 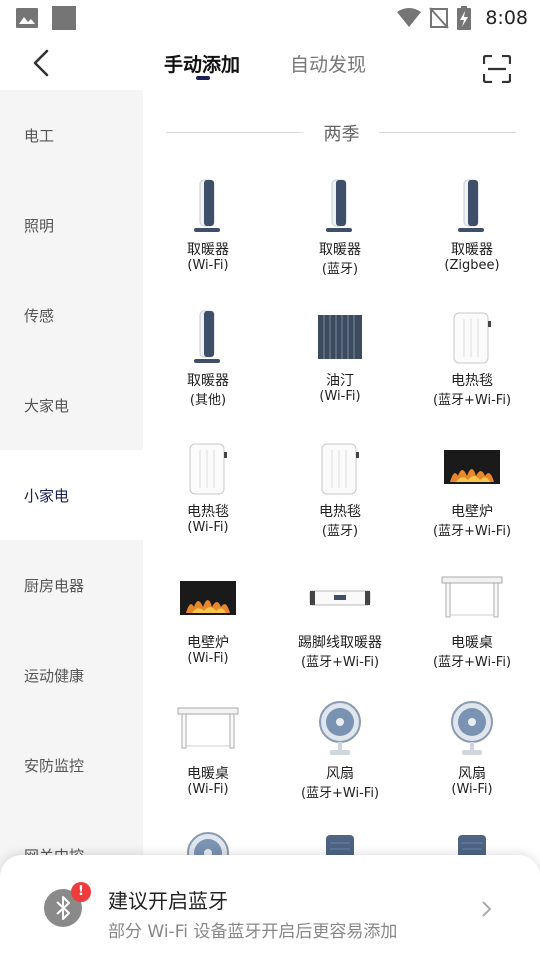 I want to click on wifi-icon, so click(x=409, y=17).